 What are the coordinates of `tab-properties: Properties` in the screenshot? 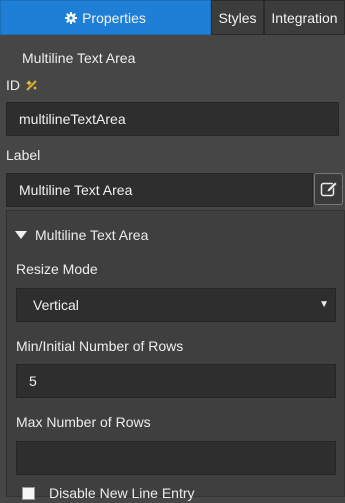 It's located at (105, 17).